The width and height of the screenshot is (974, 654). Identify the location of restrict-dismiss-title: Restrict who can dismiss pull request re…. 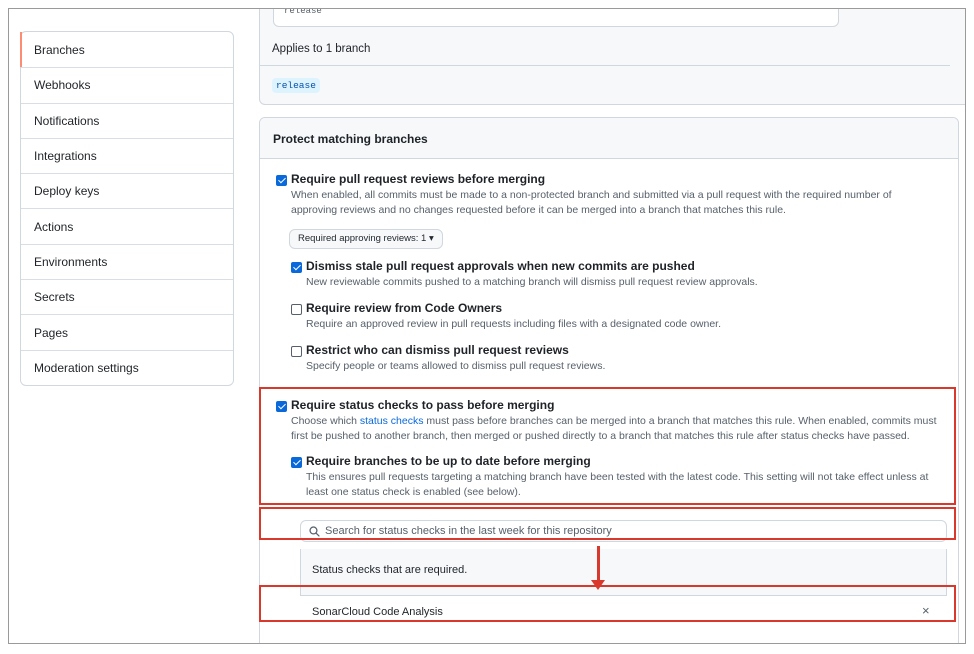
(437, 350).